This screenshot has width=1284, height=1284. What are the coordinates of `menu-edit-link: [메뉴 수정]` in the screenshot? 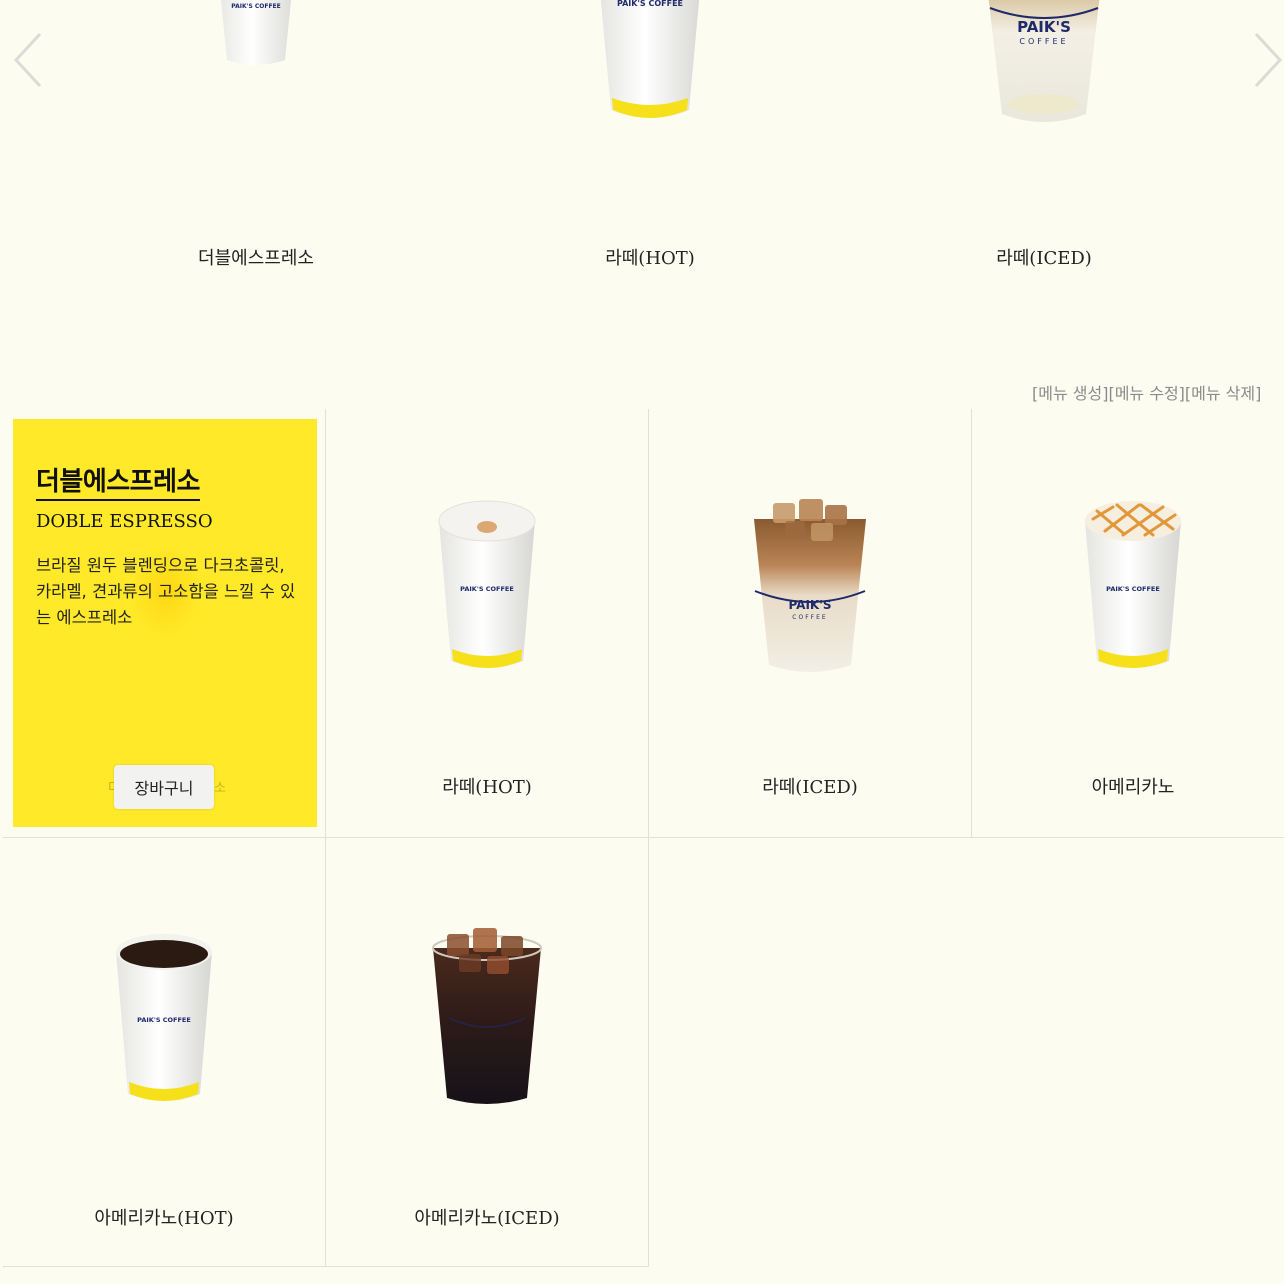 It's located at (1146, 393).